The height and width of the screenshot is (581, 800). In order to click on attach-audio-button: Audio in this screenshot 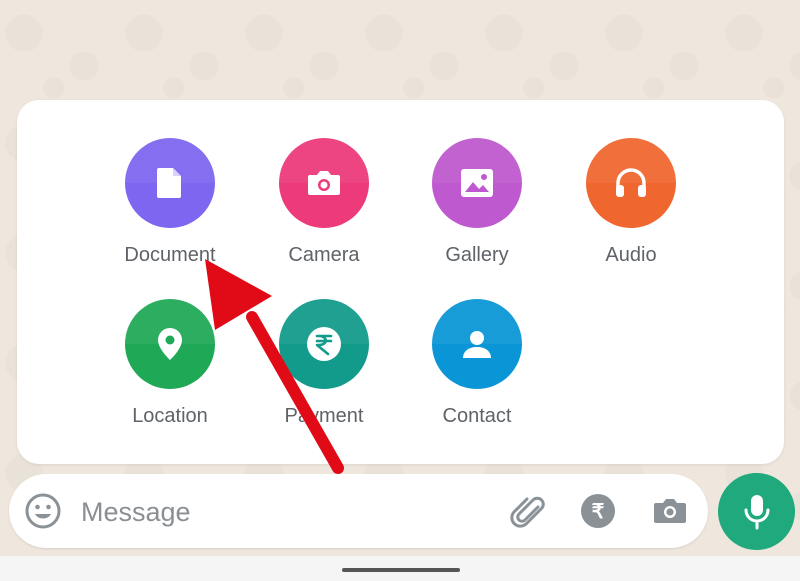, I will do `click(631, 213)`.